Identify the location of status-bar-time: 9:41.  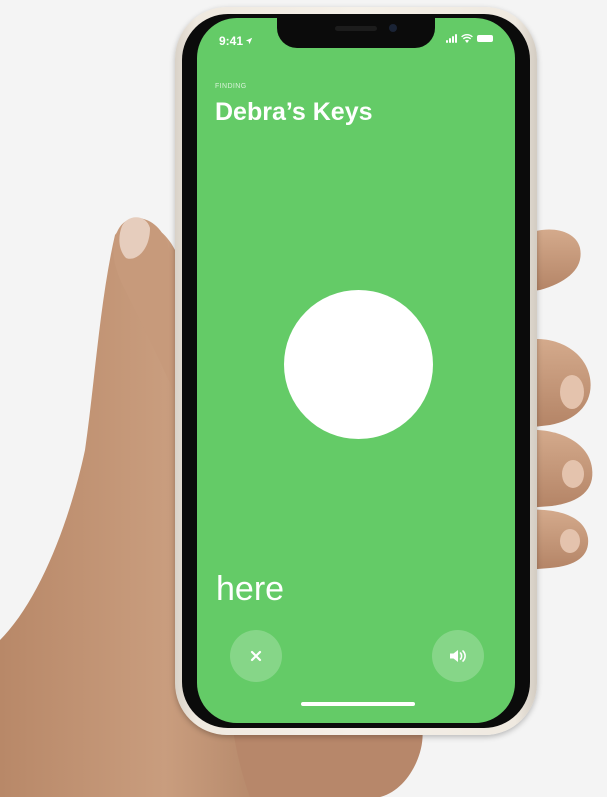
(236, 41).